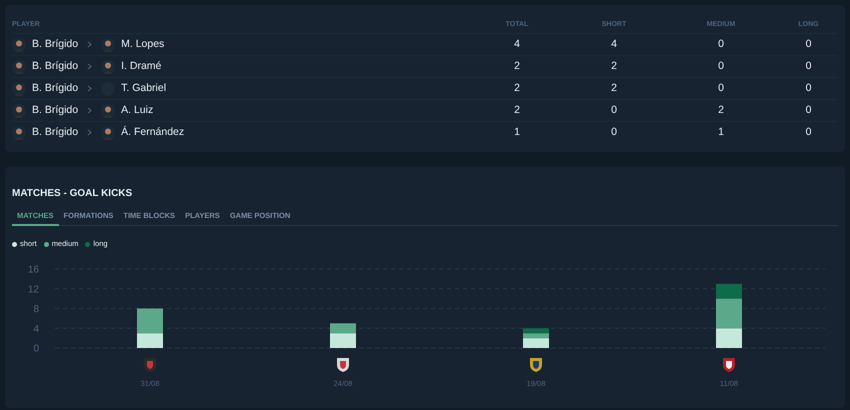 This screenshot has height=410, width=850. What do you see at coordinates (73, 194) in the screenshot?
I see `section-title: MATCHES - GOAL KICKS` at bounding box center [73, 194].